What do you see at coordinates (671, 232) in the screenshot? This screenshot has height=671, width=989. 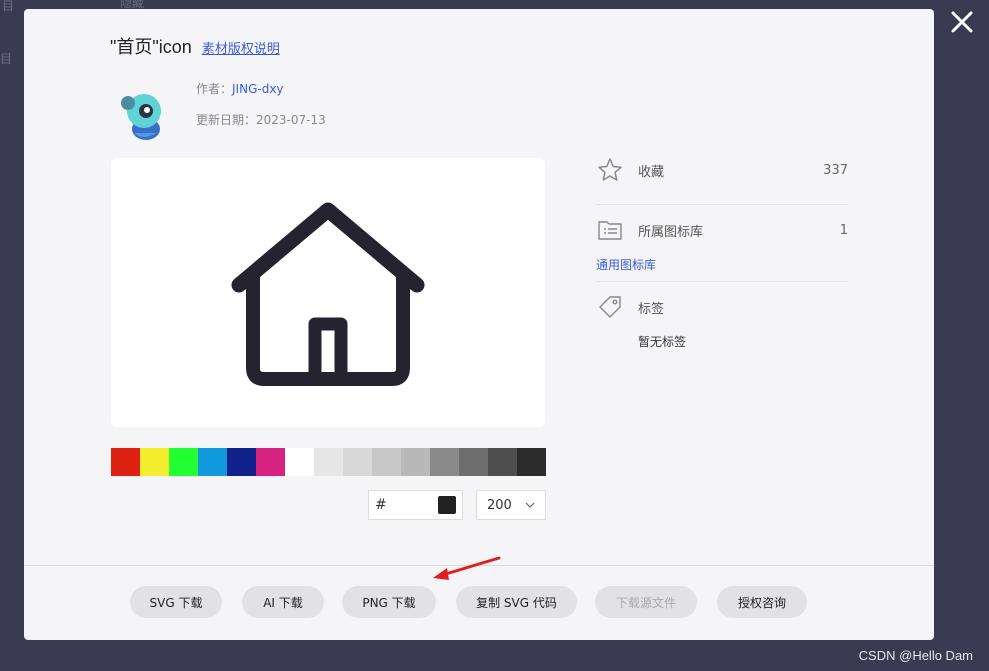 I see `library-label: 所属图标库` at bounding box center [671, 232].